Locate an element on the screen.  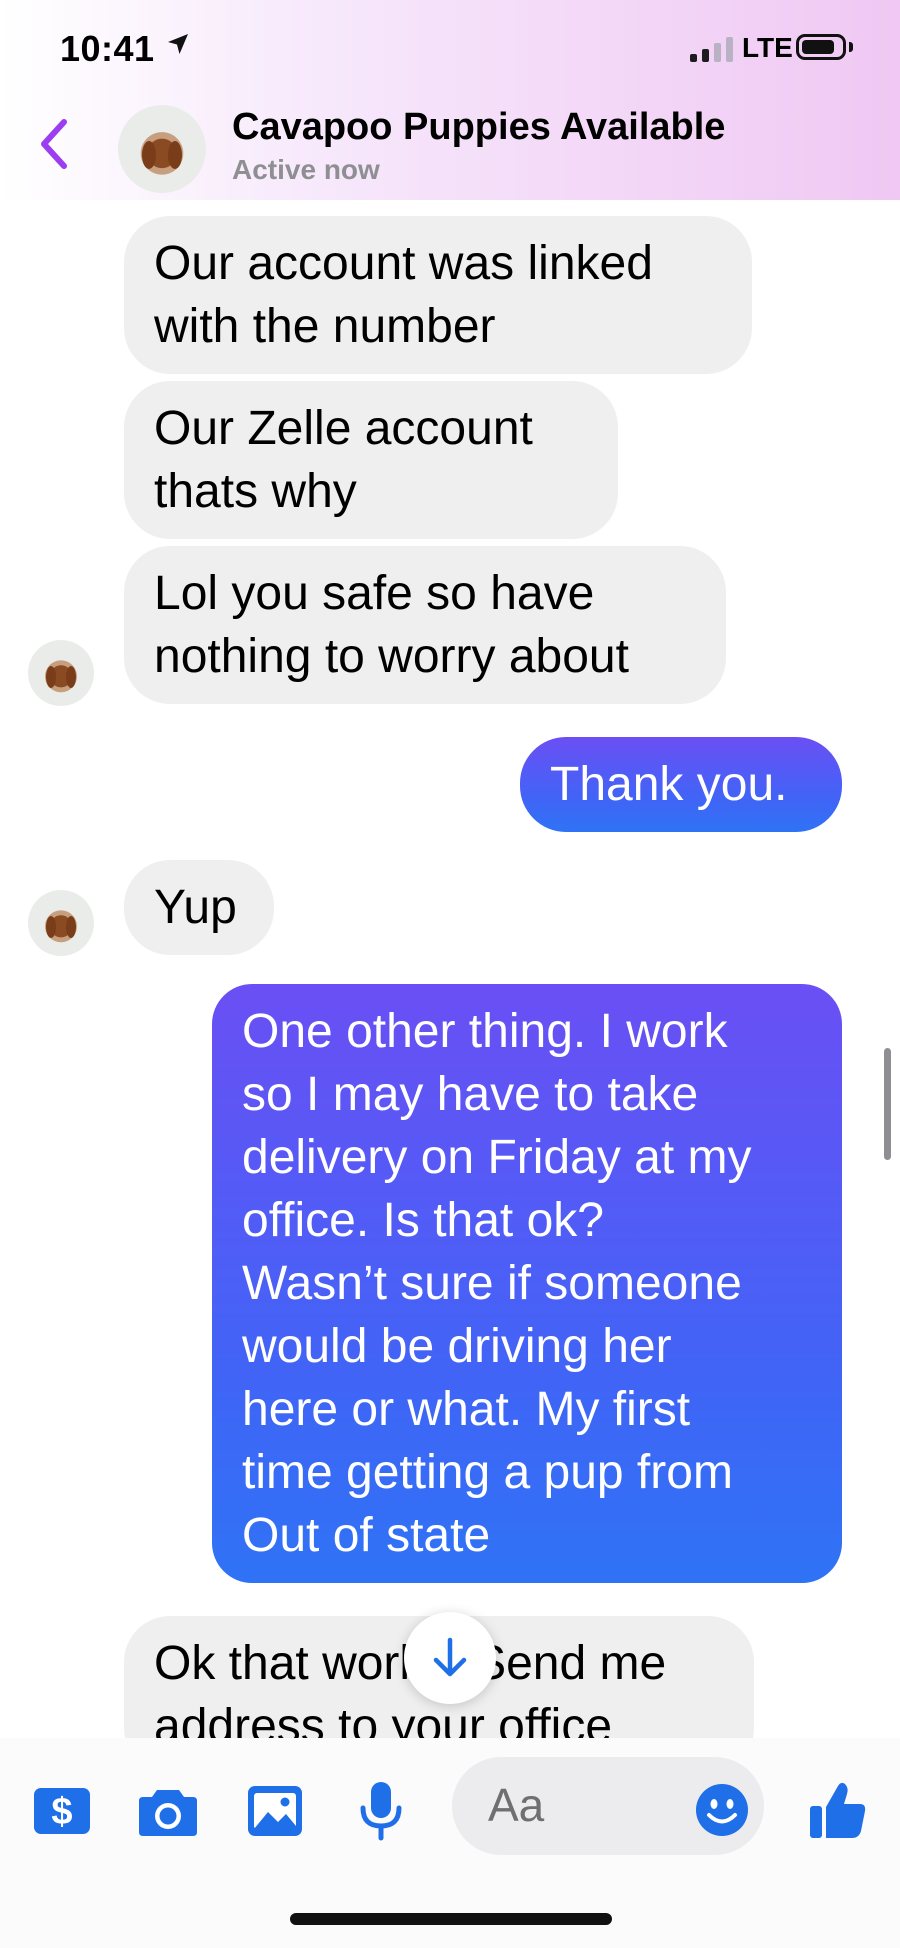
thumbs-up-icon is located at coordinates (838, 1810).